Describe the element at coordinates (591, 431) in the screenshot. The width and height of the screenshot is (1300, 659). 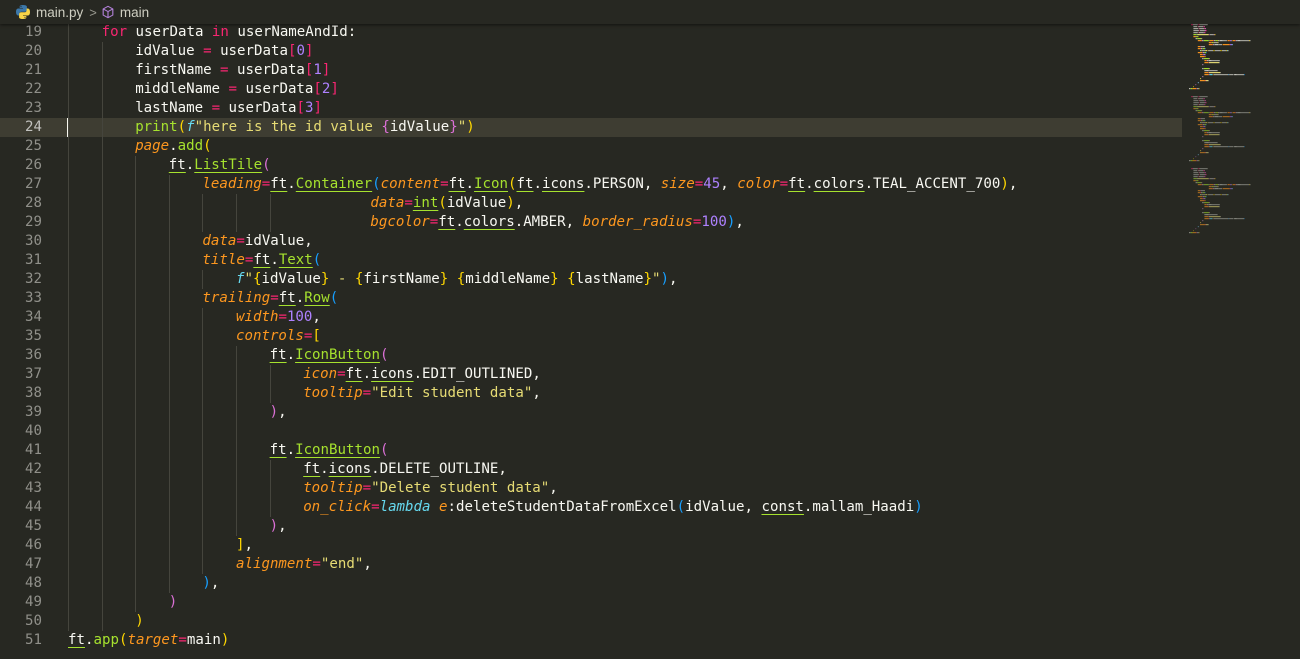
I see `code-line: 40` at that location.